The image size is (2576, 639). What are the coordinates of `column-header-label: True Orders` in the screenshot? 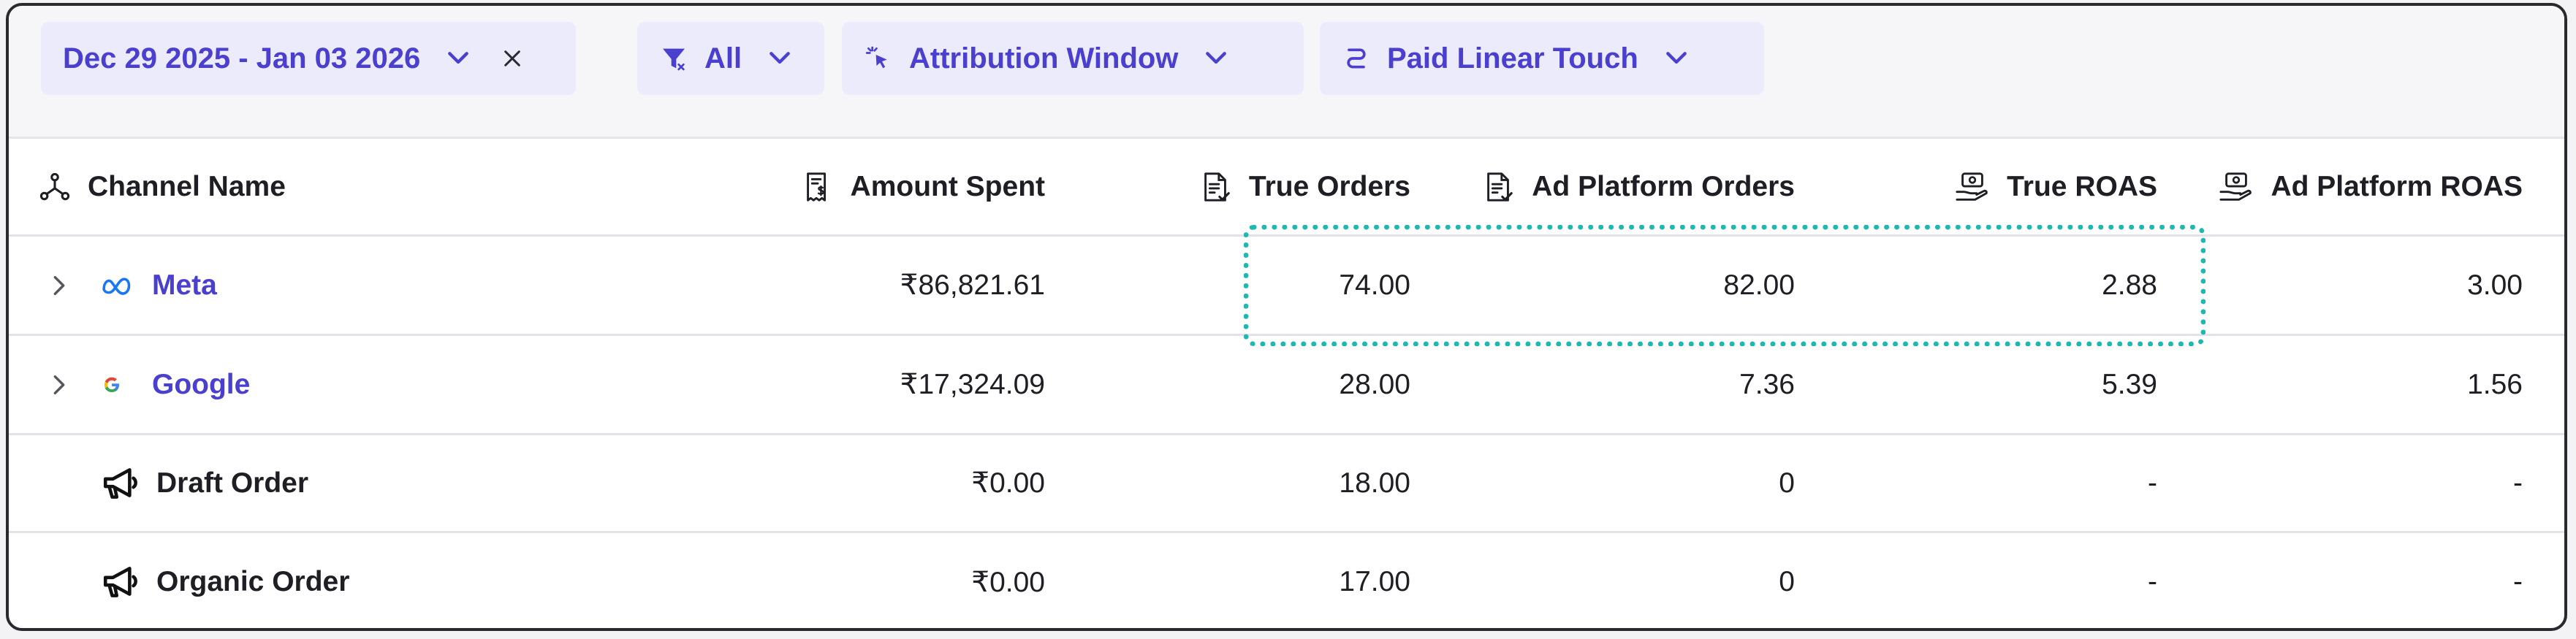 It's located at (1329, 186).